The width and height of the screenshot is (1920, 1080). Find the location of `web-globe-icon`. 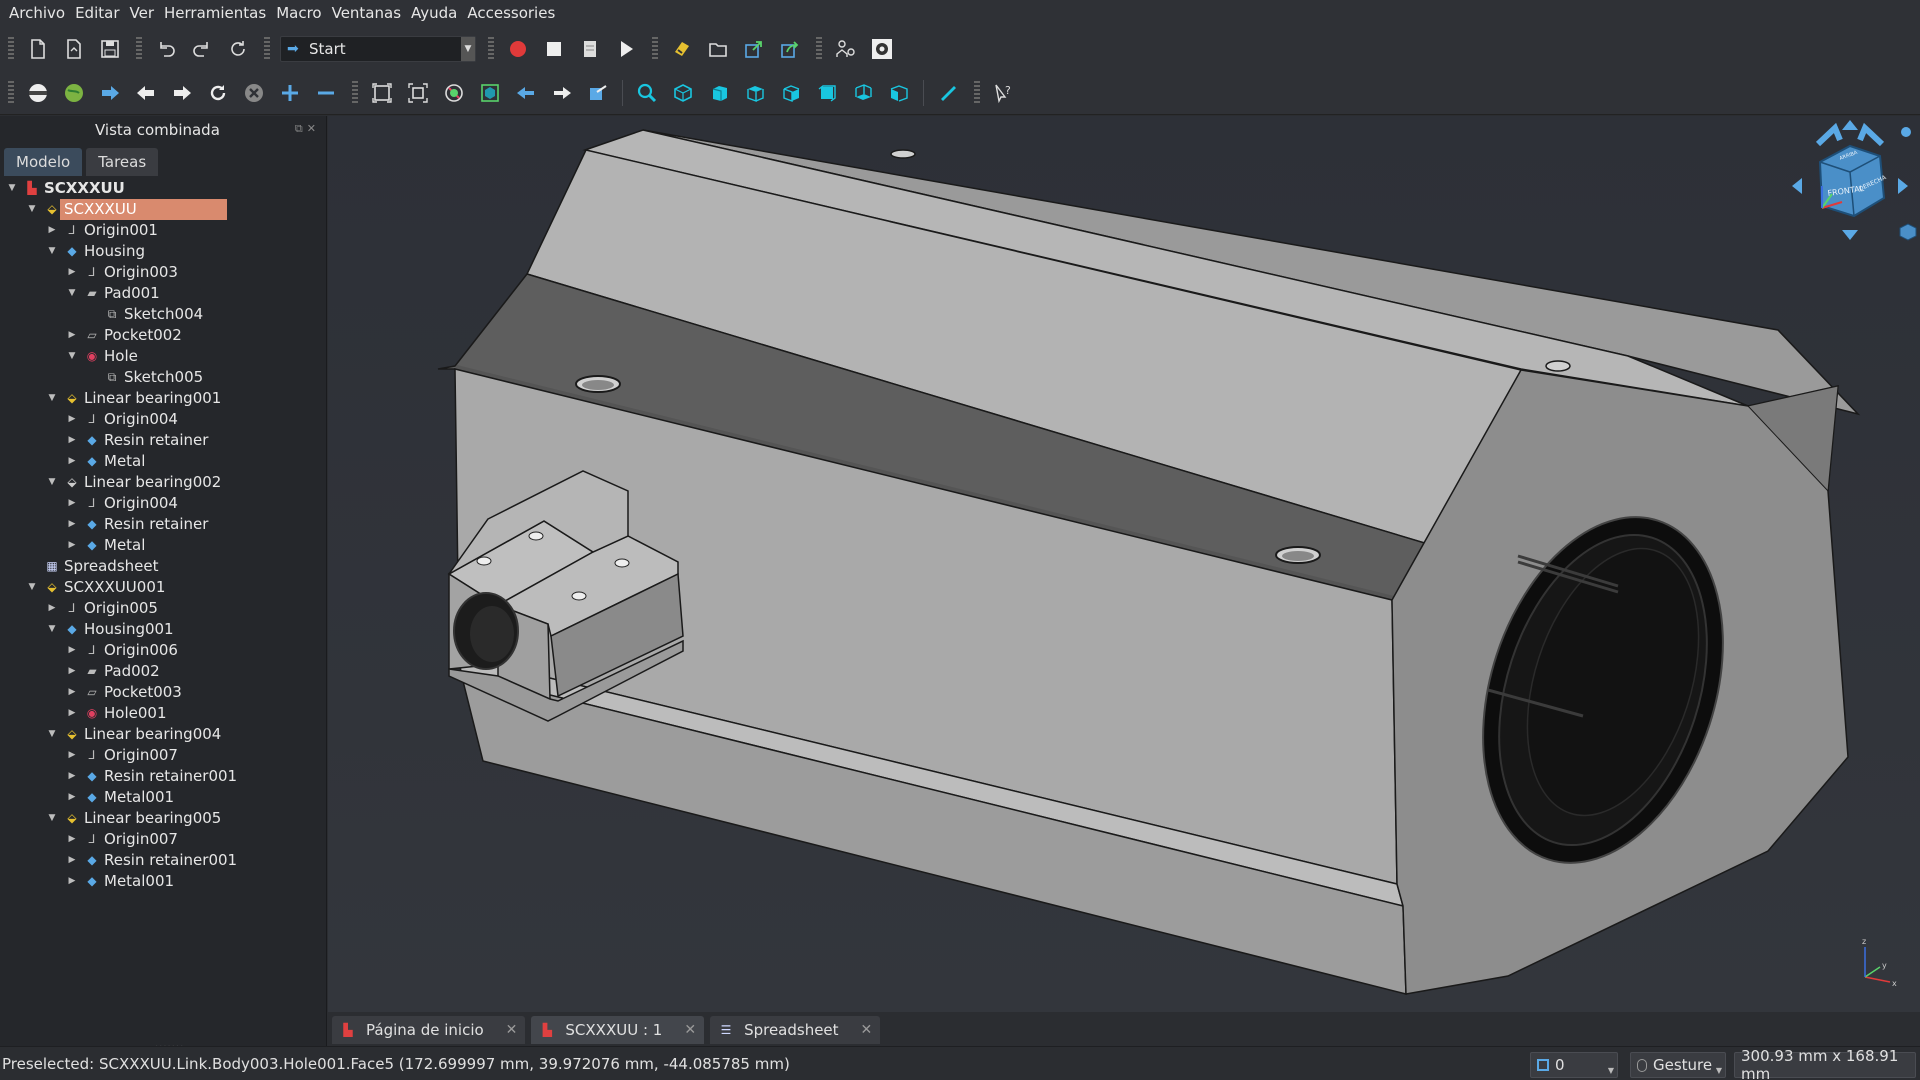

web-globe-icon is located at coordinates (74, 93).